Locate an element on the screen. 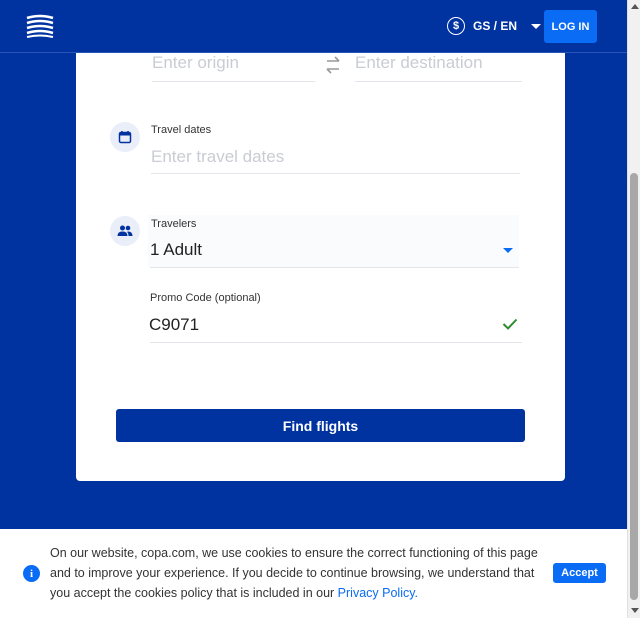 This screenshot has height=618, width=640. swap-icon is located at coordinates (333, 66).